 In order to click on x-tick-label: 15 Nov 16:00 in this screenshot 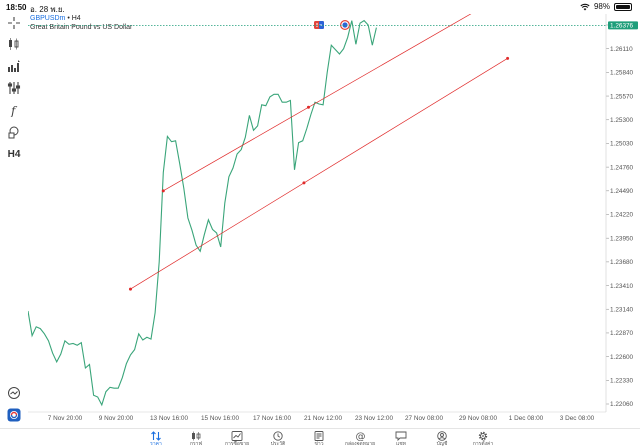, I will do `click(220, 418)`.